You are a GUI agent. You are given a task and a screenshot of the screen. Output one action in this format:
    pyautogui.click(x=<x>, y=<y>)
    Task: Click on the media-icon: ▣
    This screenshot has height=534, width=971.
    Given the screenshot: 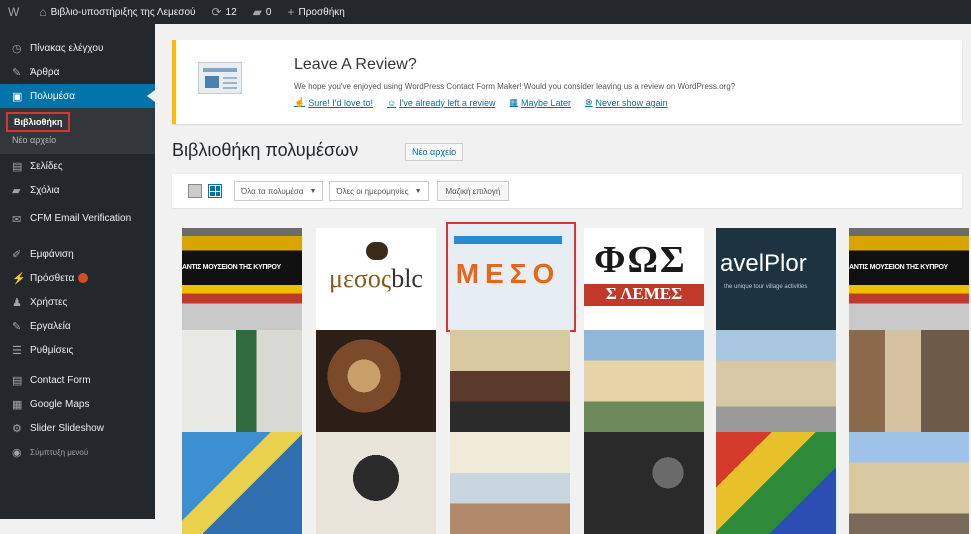 What is the action you would take?
    pyautogui.click(x=17, y=96)
    